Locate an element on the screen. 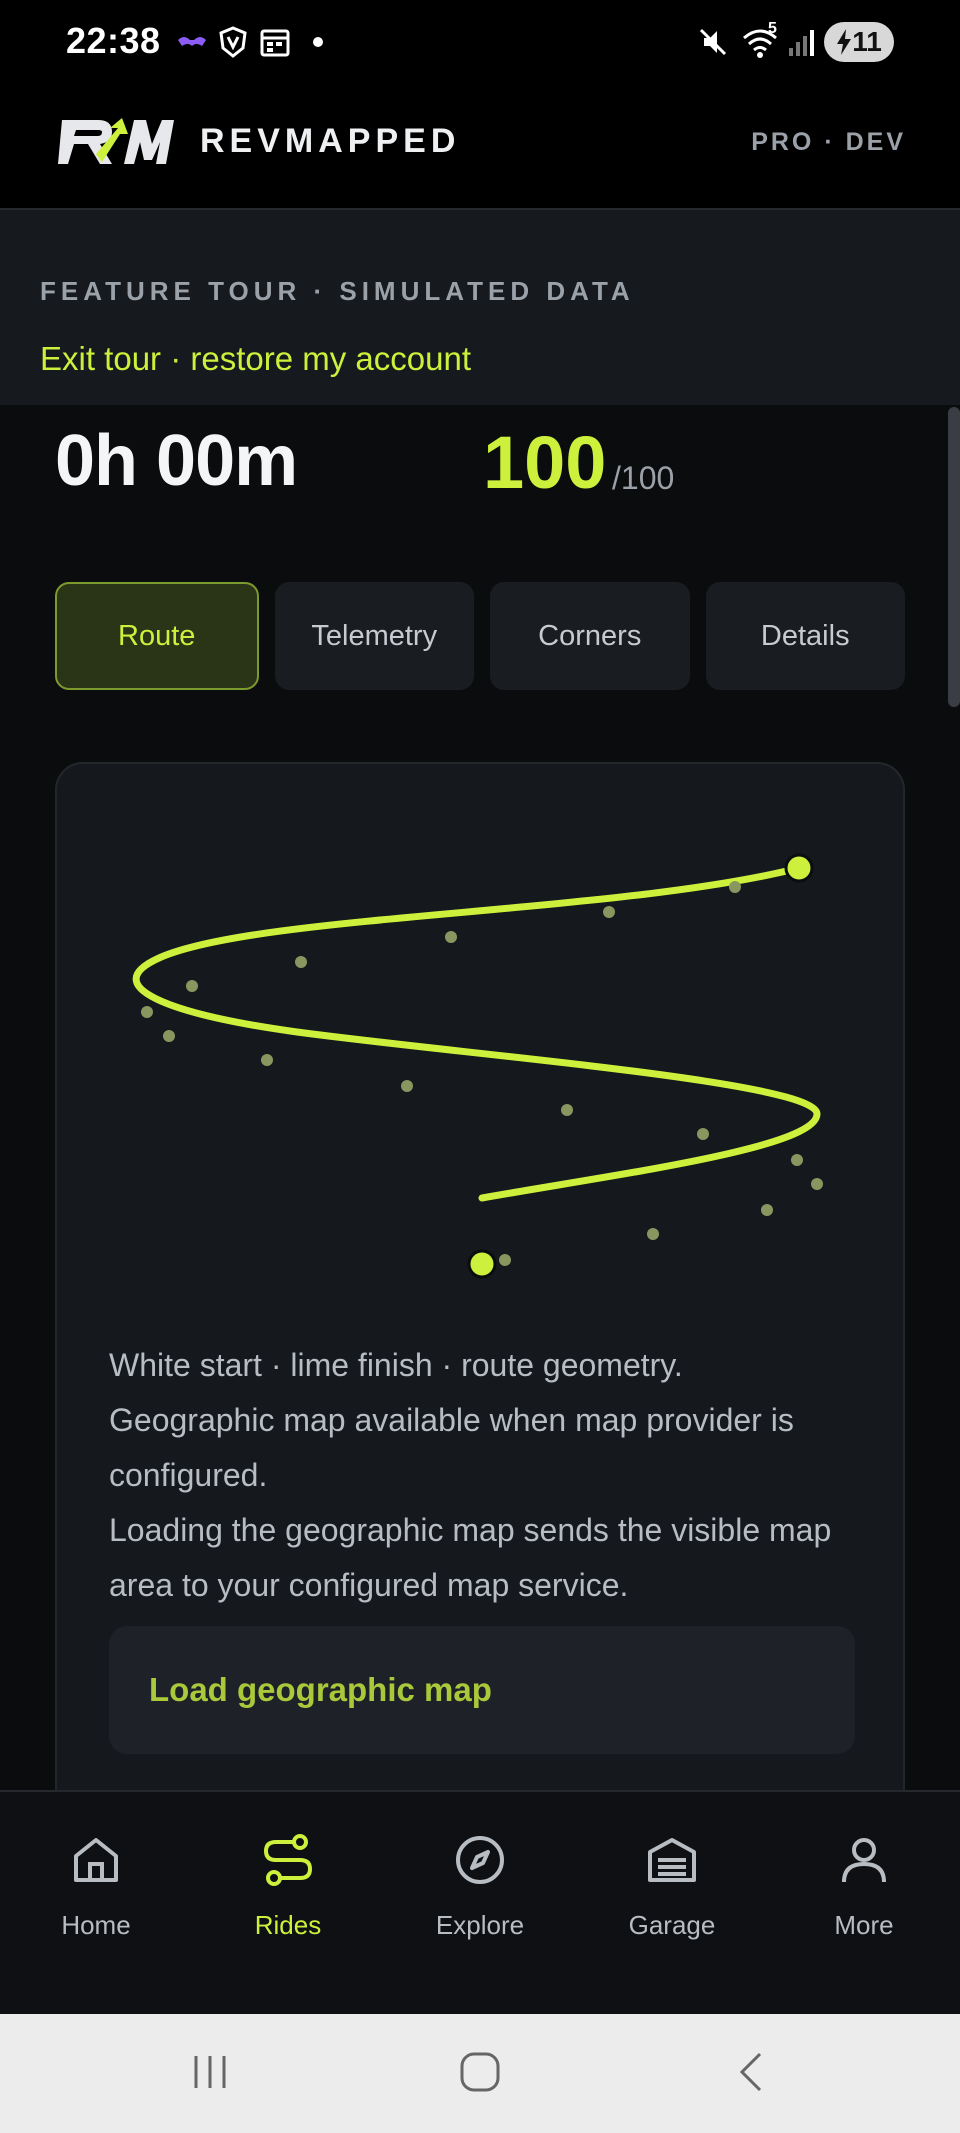 The image size is (960, 2133). tab-corners: Corners is located at coordinates (590, 636).